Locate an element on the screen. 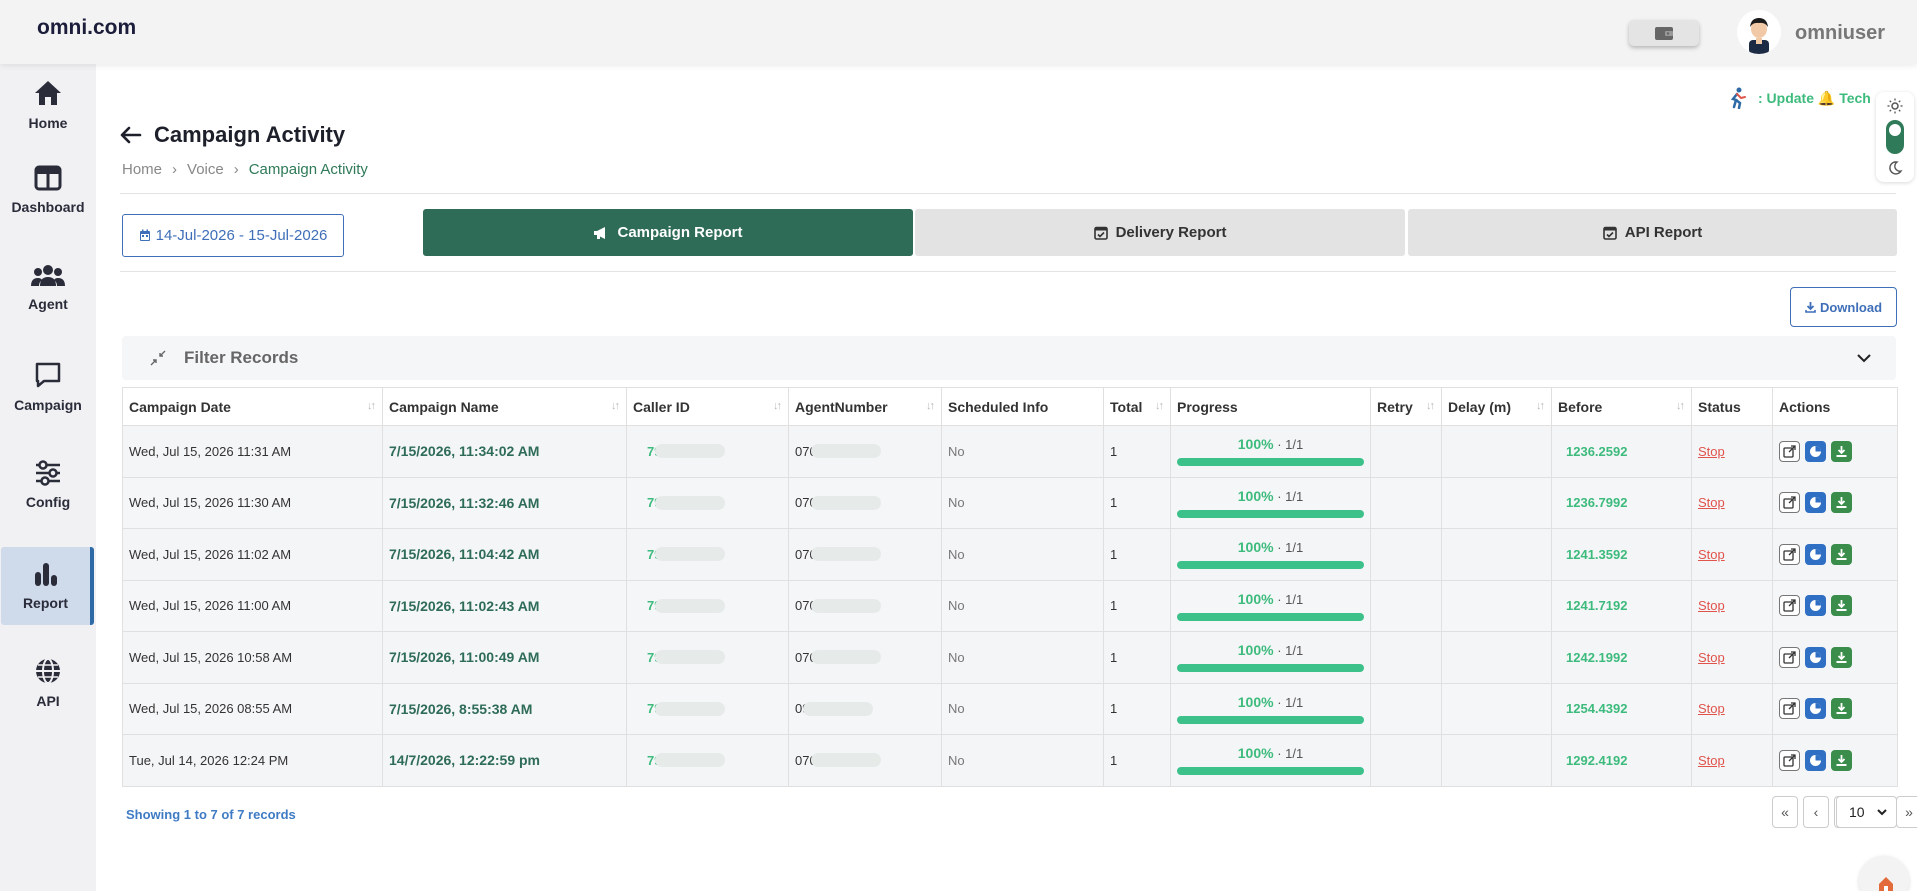  collapse-icon is located at coordinates (158, 358).